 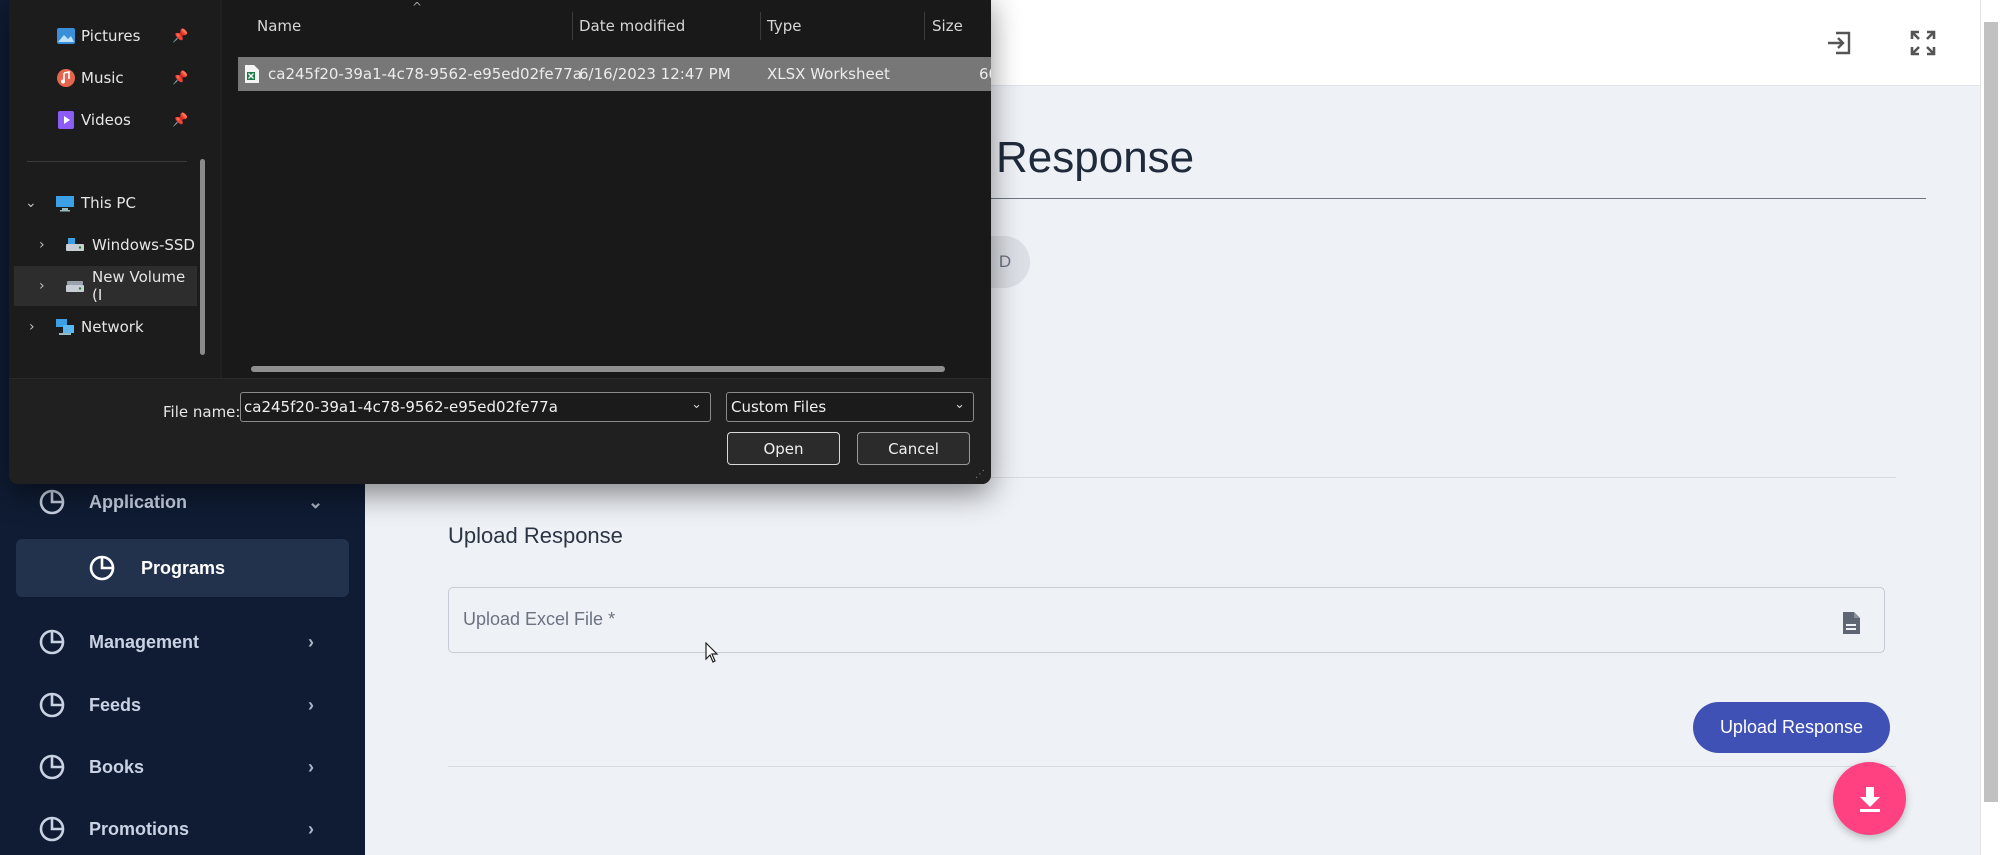 I want to click on title-divider, so click(x=1458, y=198).